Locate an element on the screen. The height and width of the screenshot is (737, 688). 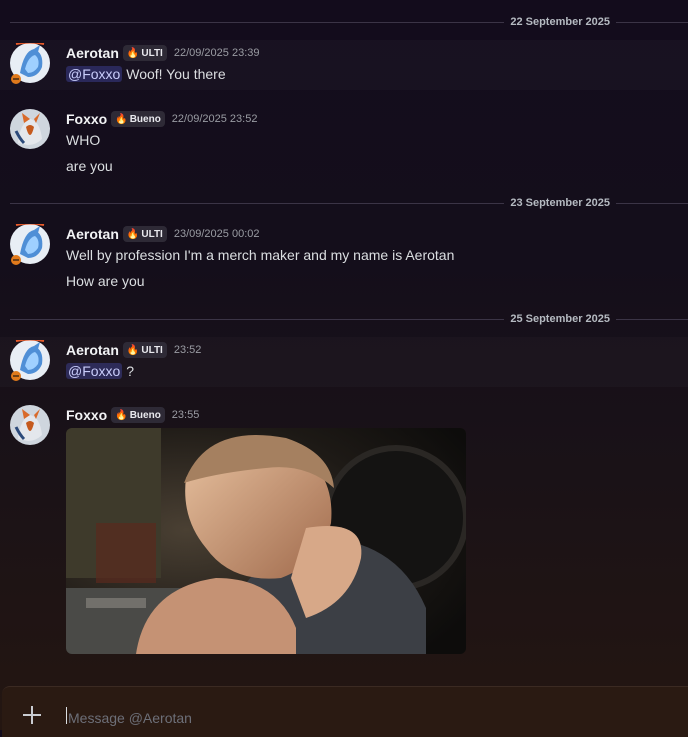
message-text: are you is located at coordinates (89, 166).